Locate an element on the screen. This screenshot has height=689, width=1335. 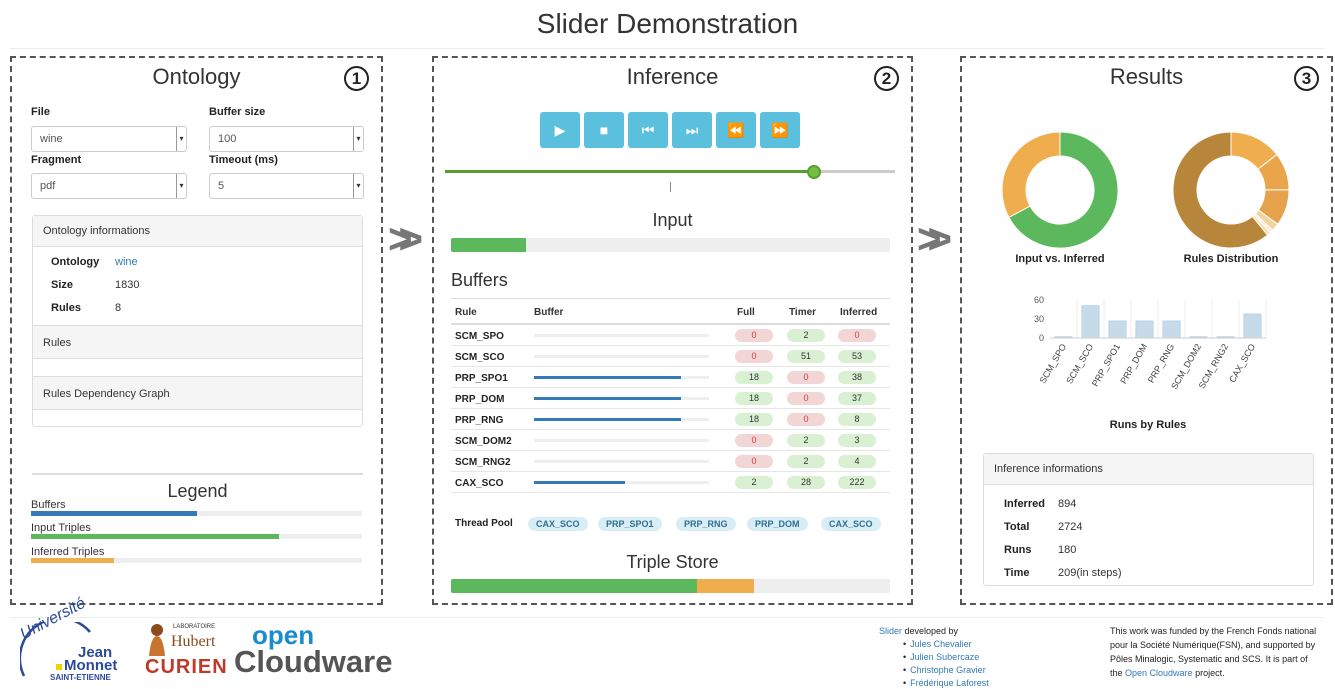
step-back-button: ⏮ is located at coordinates (648, 130).